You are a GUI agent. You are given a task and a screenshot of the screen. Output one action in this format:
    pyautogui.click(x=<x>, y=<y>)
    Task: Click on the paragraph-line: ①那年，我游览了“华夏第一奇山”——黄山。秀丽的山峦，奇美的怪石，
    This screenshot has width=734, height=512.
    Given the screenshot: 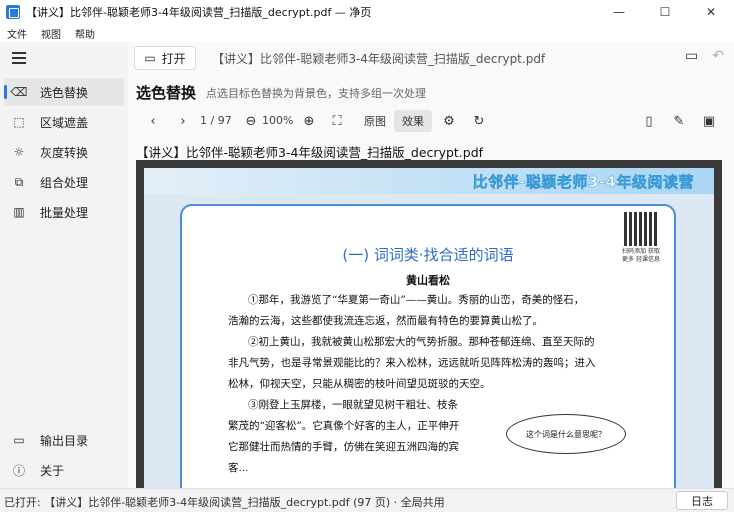 What is the action you would take?
    pyautogui.click(x=416, y=300)
    